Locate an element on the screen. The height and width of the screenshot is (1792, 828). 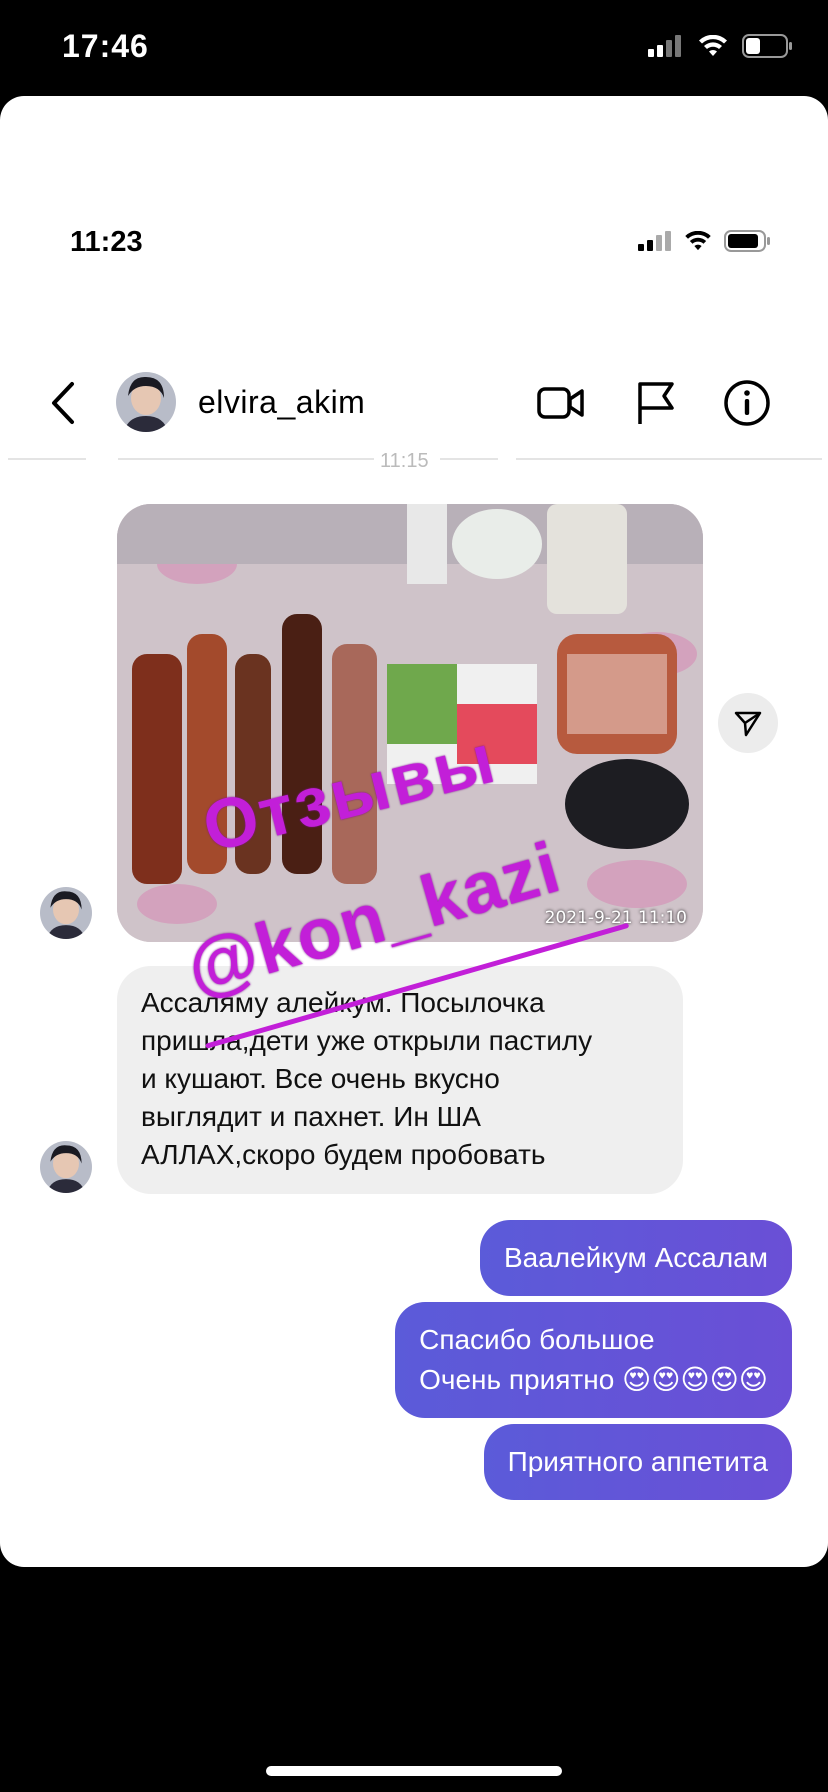
flag-icon is located at coordinates (657, 403).